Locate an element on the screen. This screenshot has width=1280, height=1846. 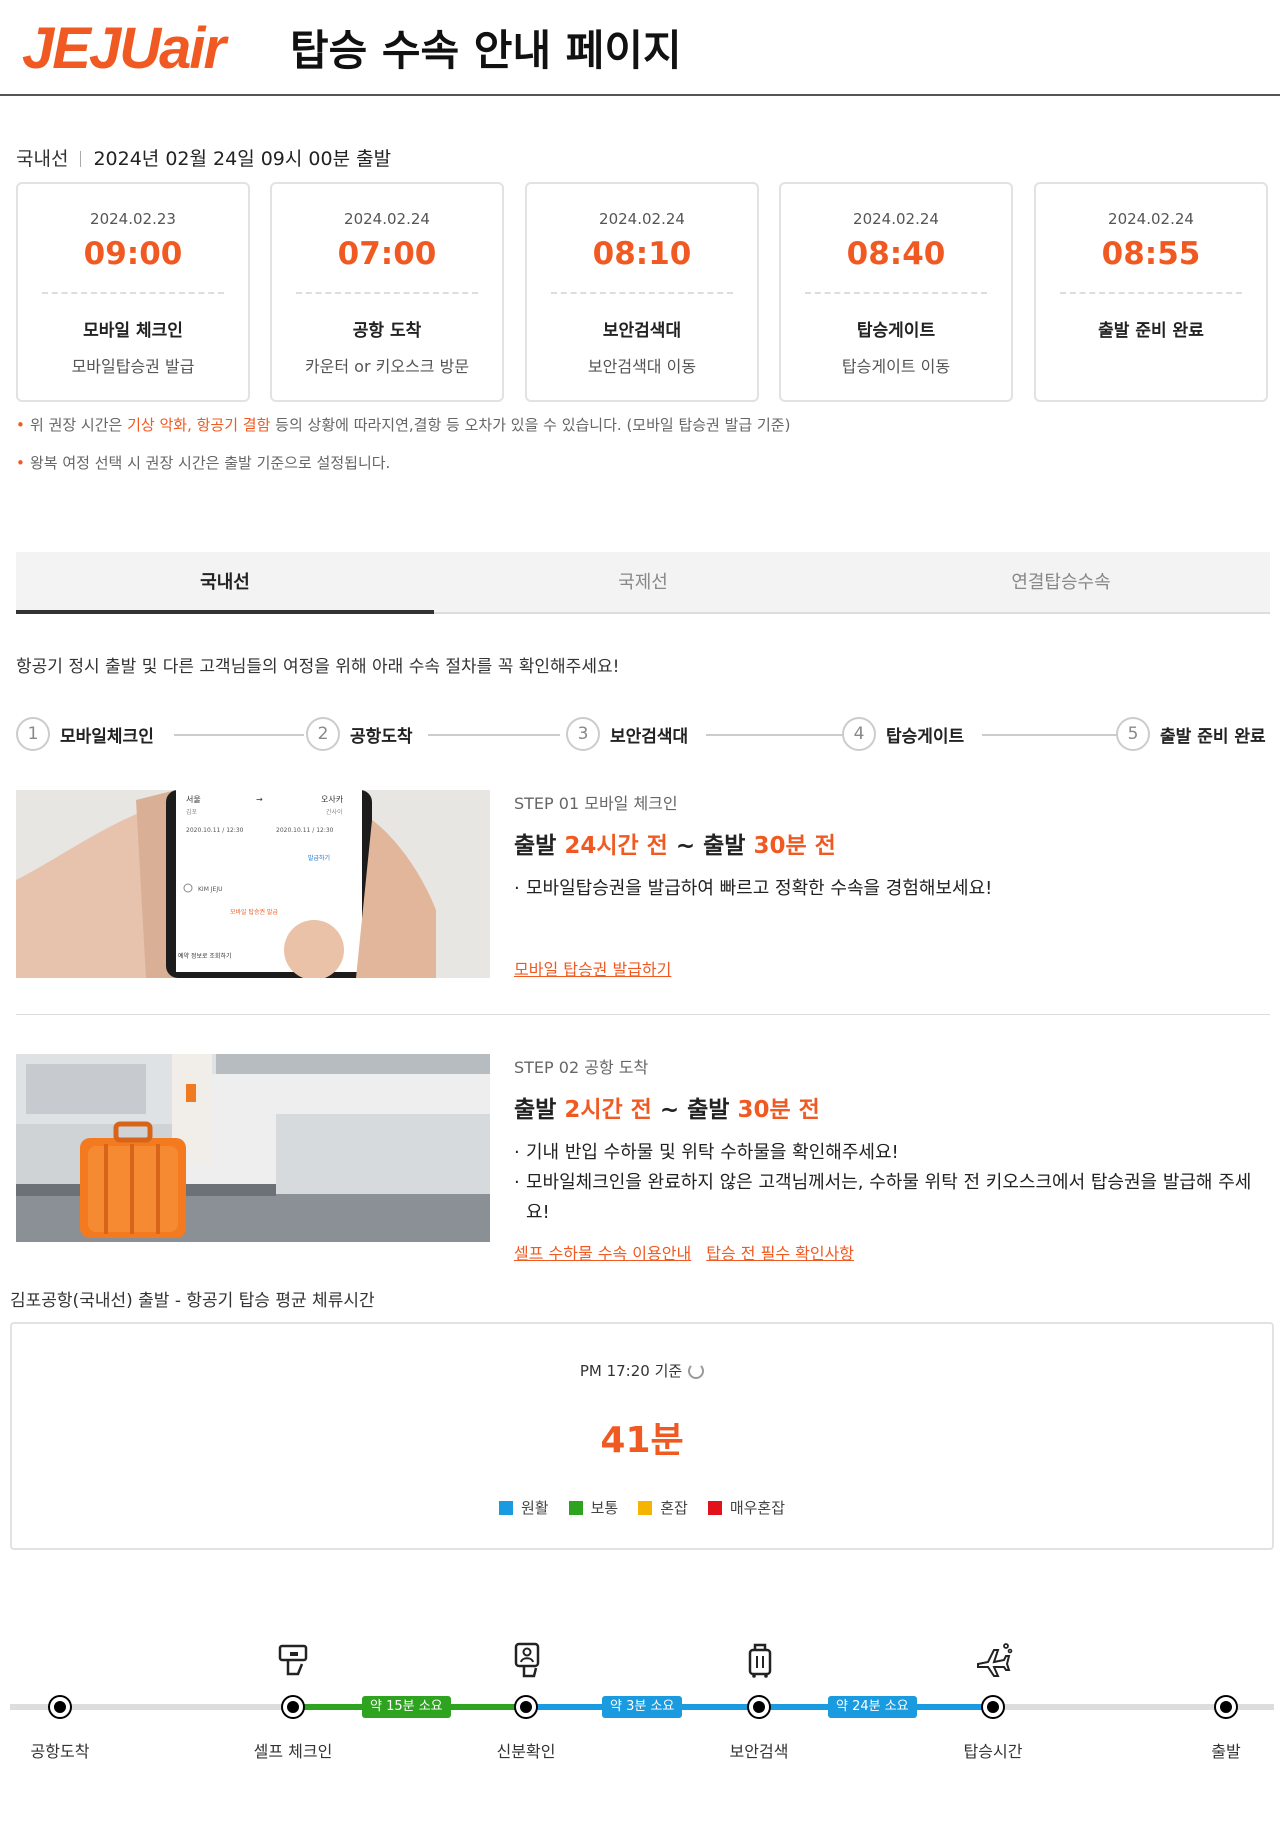
timeline-node-self-checkin is located at coordinates (293, 1707).